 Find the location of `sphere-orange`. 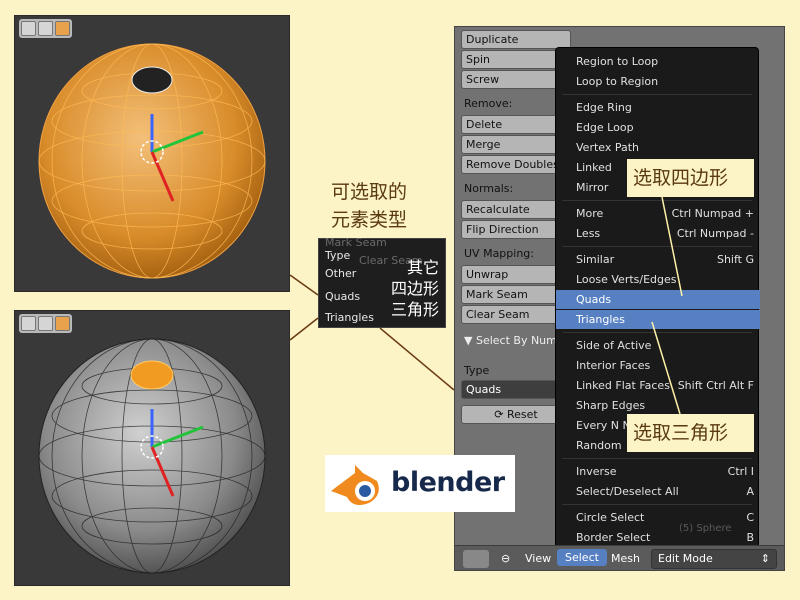

sphere-orange is located at coordinates (152, 161).